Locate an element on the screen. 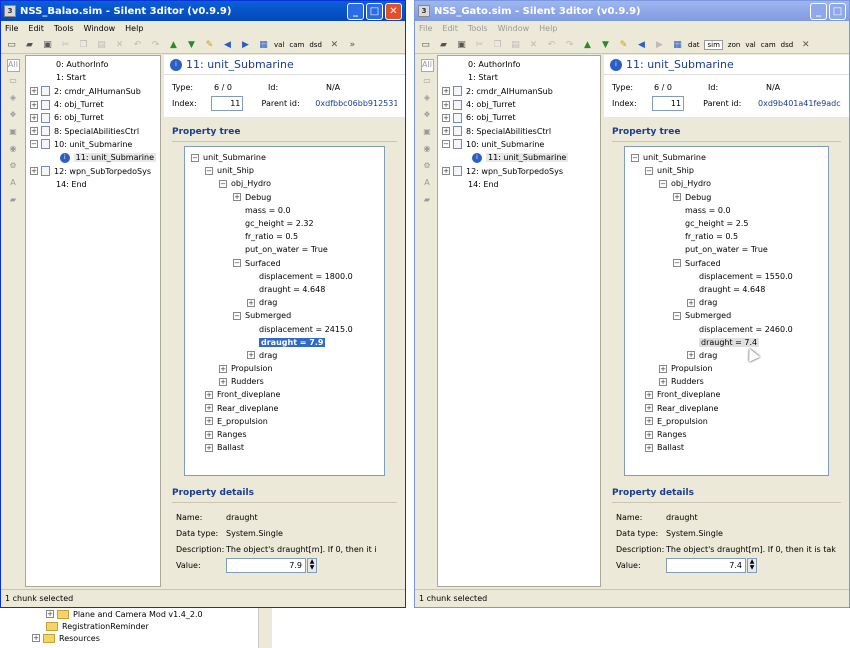 This screenshot has width=850, height=648. property-node: − obj_Hydro is located at coordinates (726, 183).